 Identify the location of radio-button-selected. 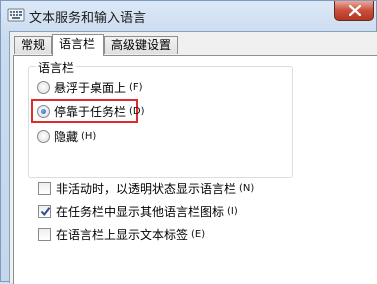
(43, 111).